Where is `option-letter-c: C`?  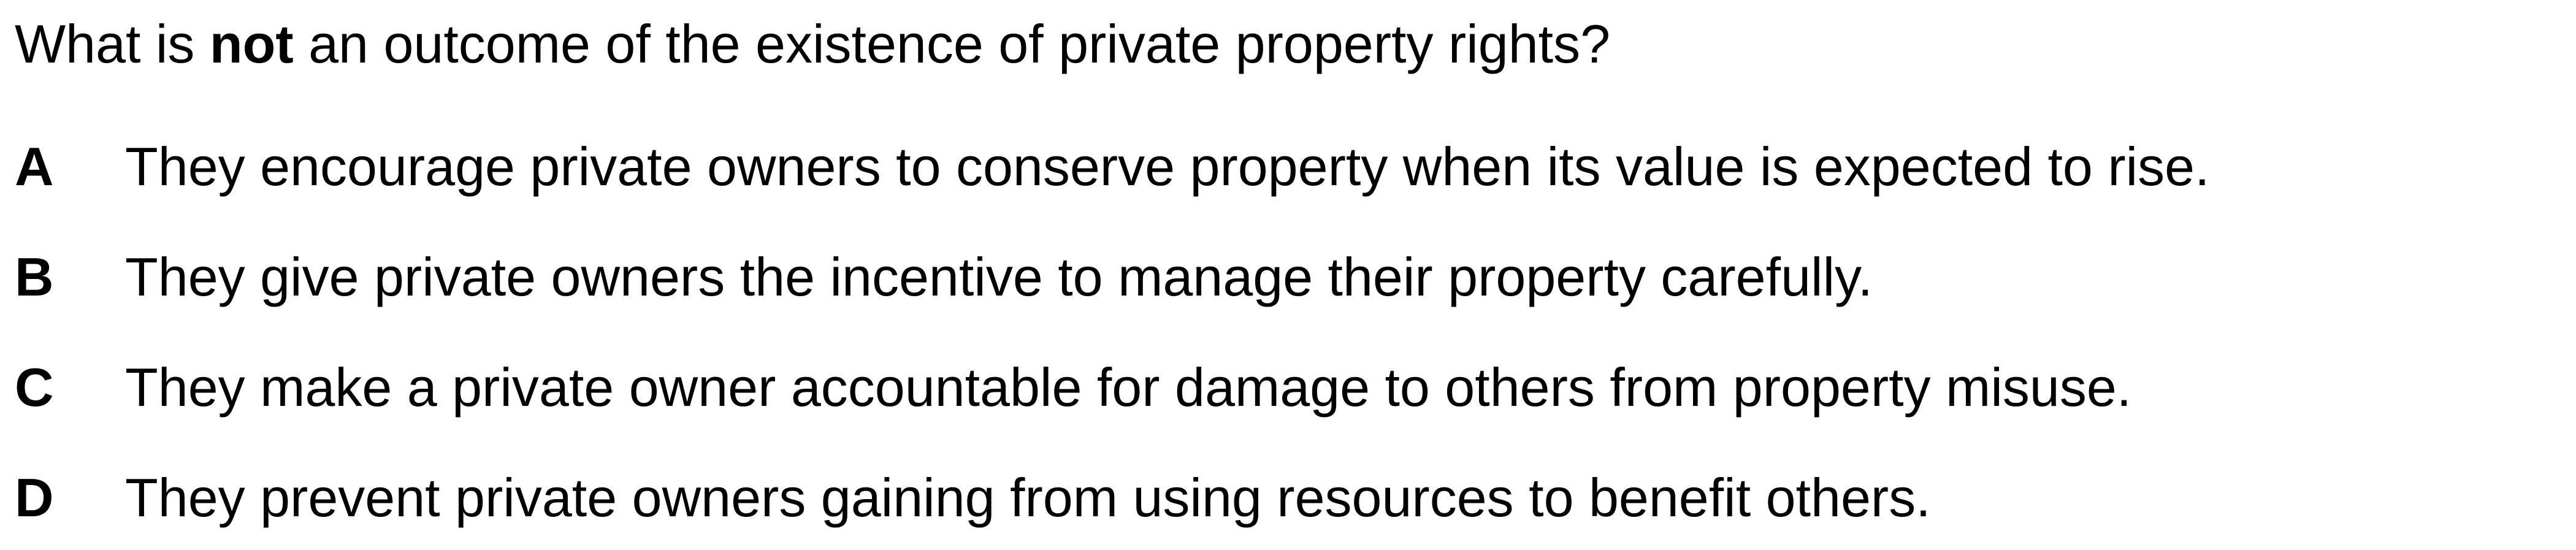 option-letter-c: C is located at coordinates (34, 387).